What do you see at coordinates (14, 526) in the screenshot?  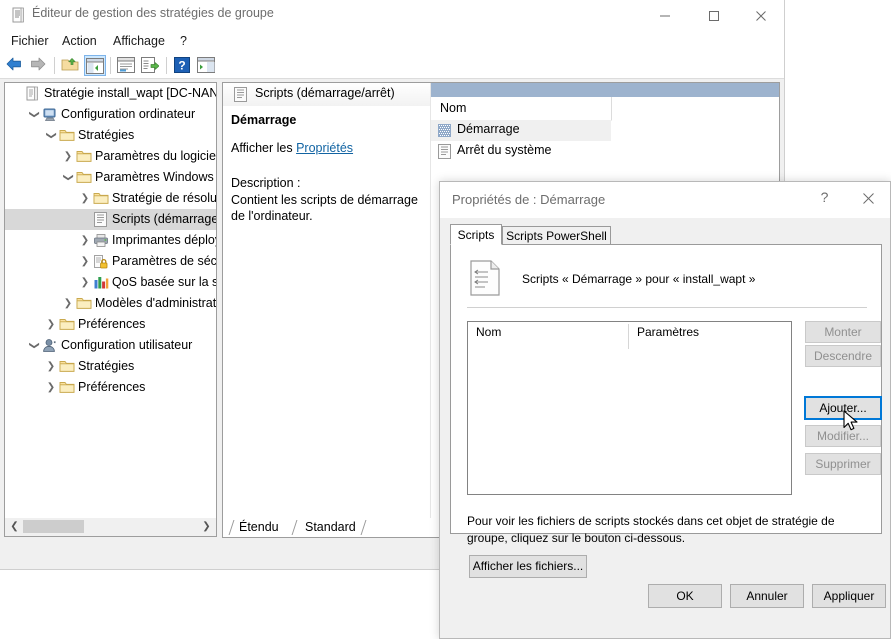 I see `scroll-left-arrow-icon: ❮` at bounding box center [14, 526].